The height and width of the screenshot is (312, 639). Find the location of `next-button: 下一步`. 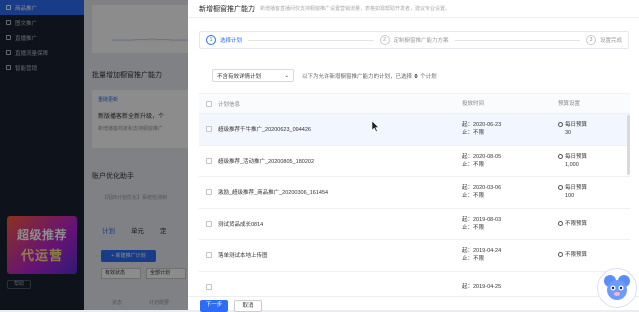

next-button: 下一步 is located at coordinates (214, 306).